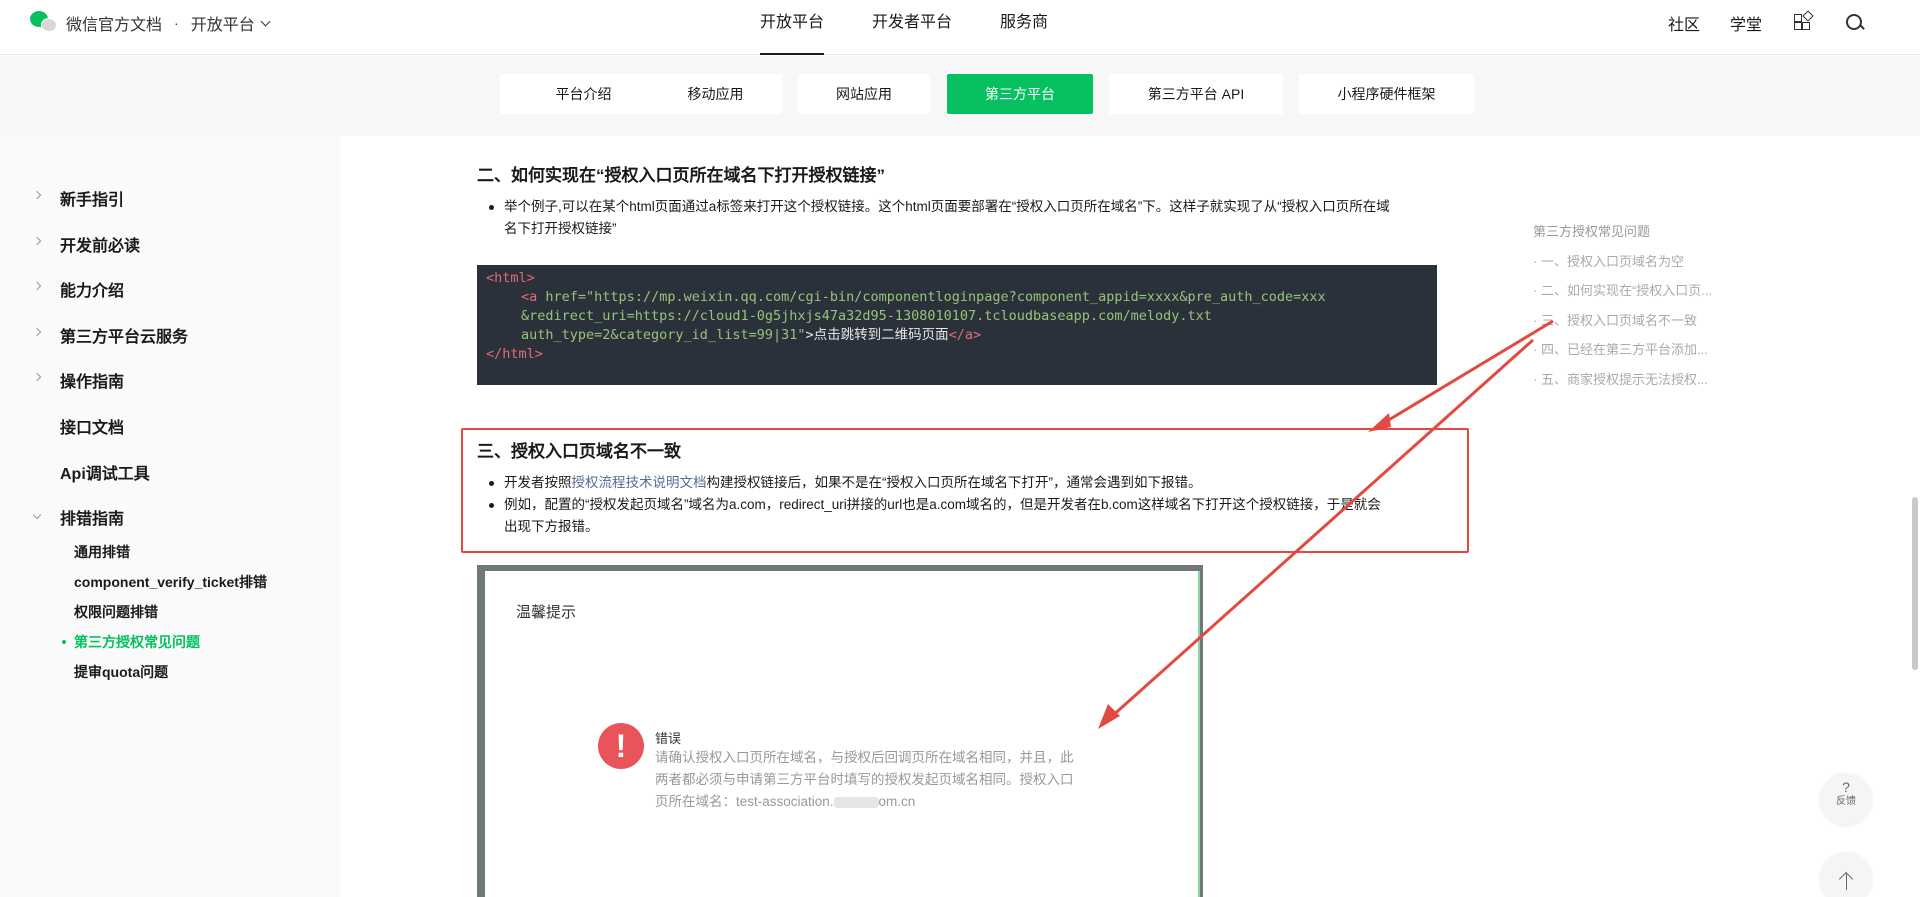 This screenshot has height=897, width=1920. Describe the element at coordinates (1846, 882) in the screenshot. I see `arrow-up-stem` at that location.